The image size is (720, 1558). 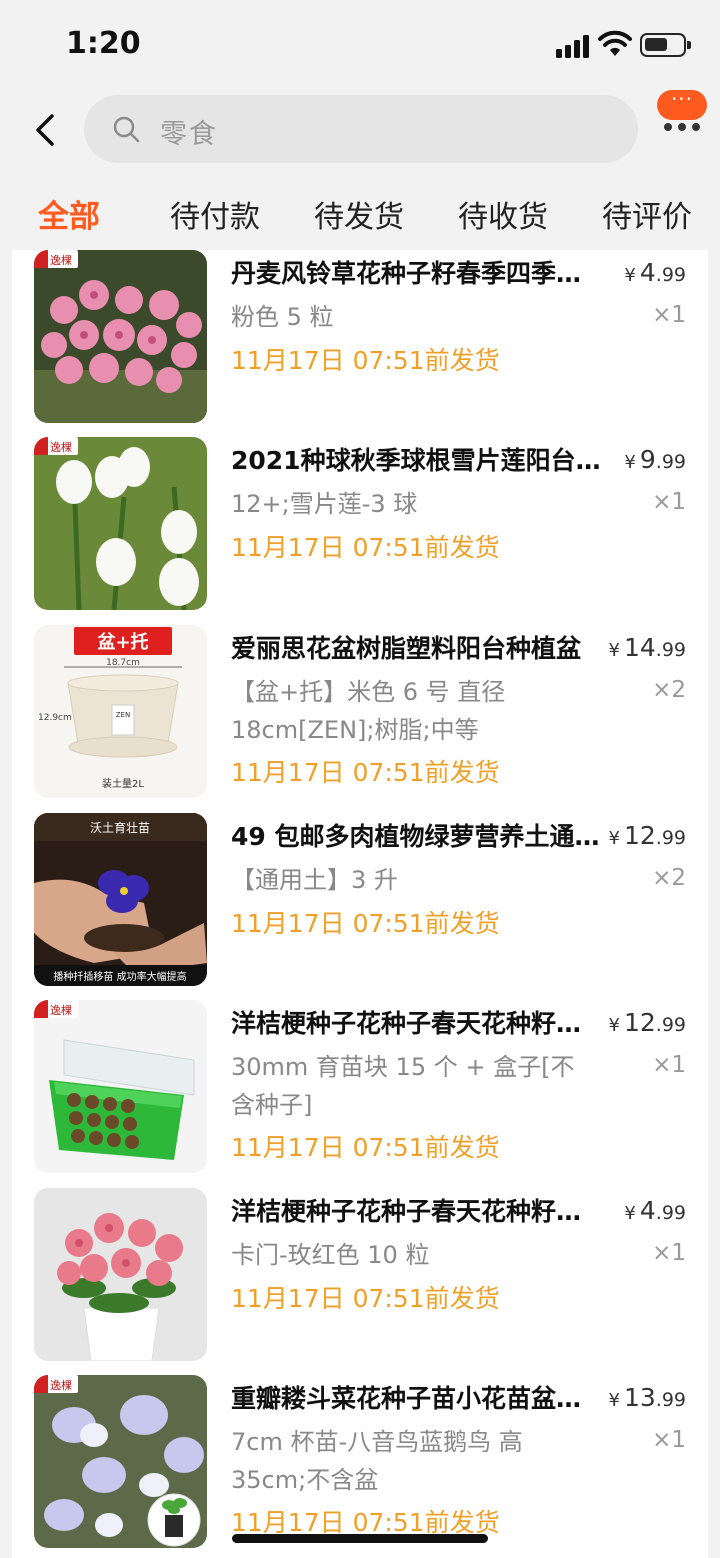 What do you see at coordinates (120, 827) in the screenshot?
I see `svg-text: 沃土育壮苗` at bounding box center [120, 827].